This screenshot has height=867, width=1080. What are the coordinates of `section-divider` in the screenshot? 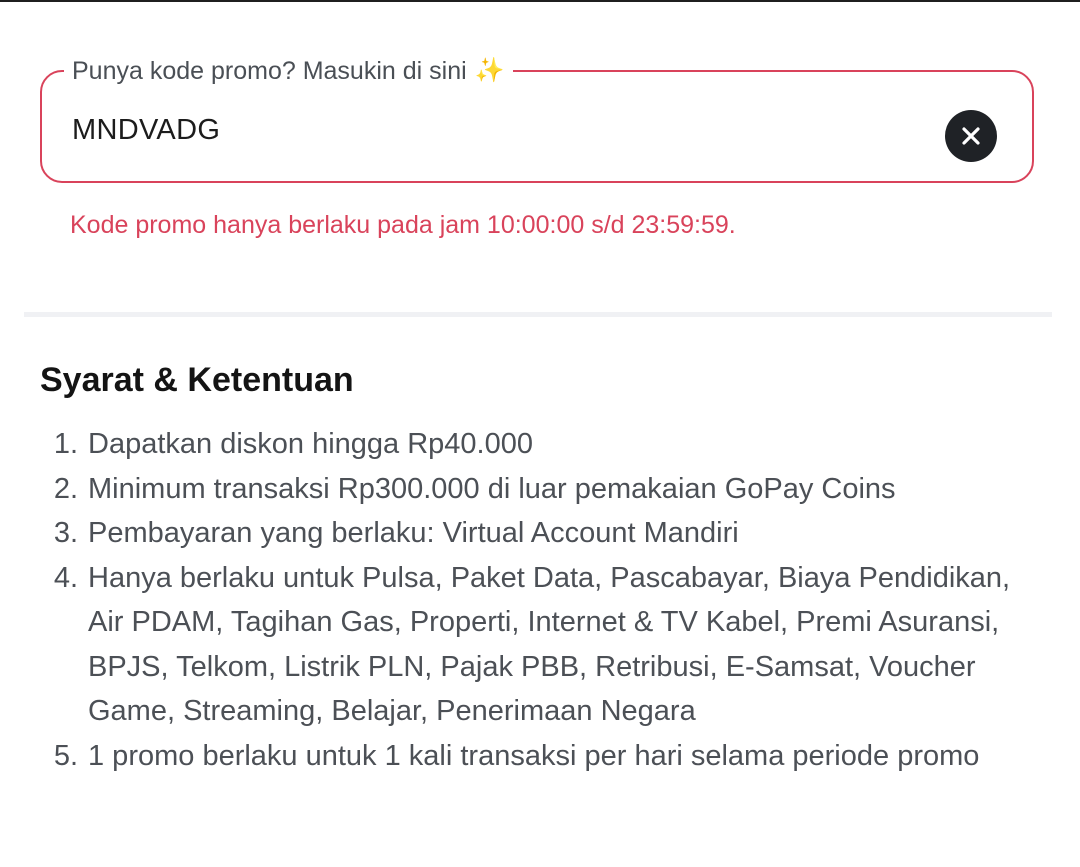 It's located at (538, 314).